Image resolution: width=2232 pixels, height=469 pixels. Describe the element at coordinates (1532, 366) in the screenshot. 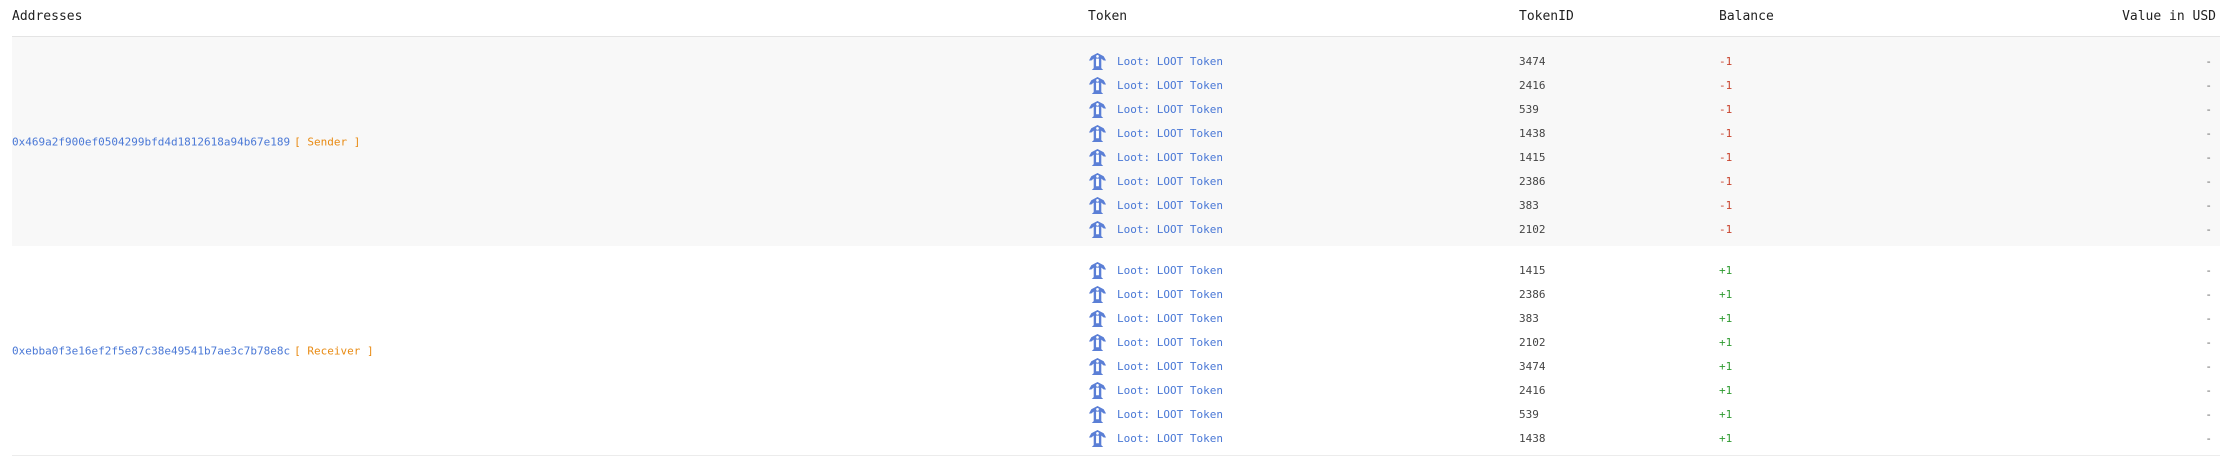

I see `token-id-value: 3474` at that location.